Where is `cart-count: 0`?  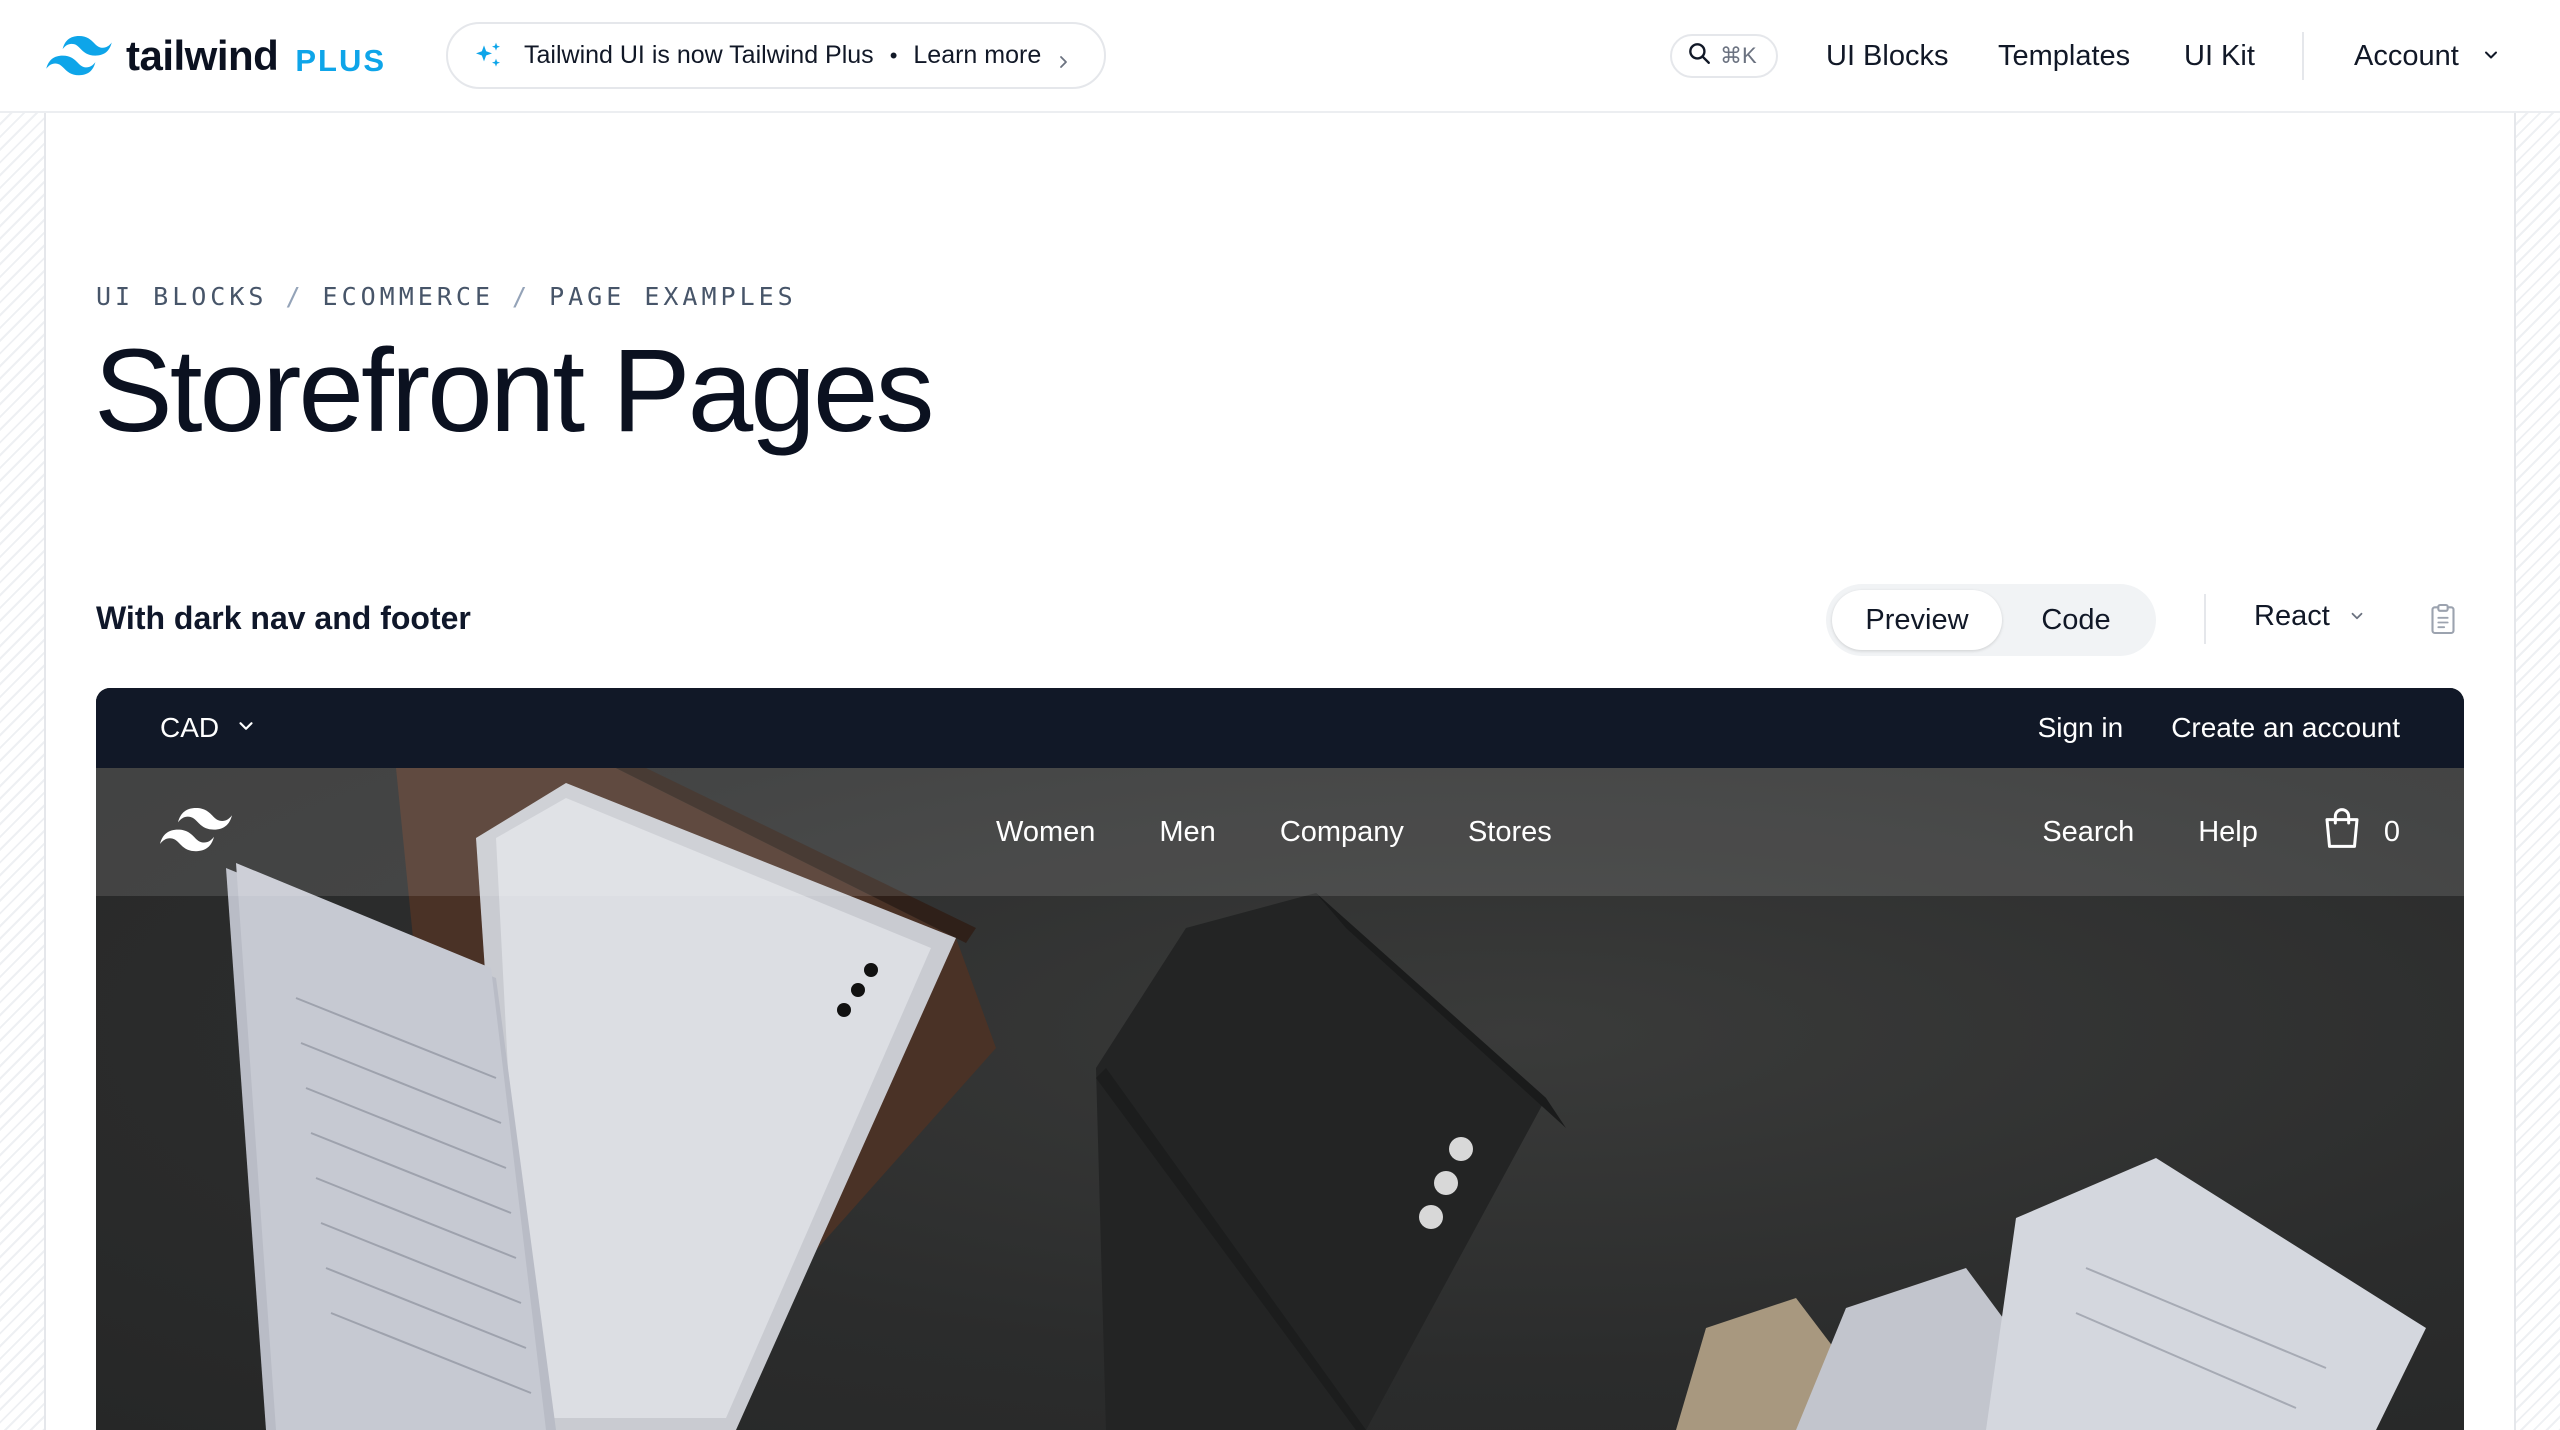 cart-count: 0 is located at coordinates (2391, 831).